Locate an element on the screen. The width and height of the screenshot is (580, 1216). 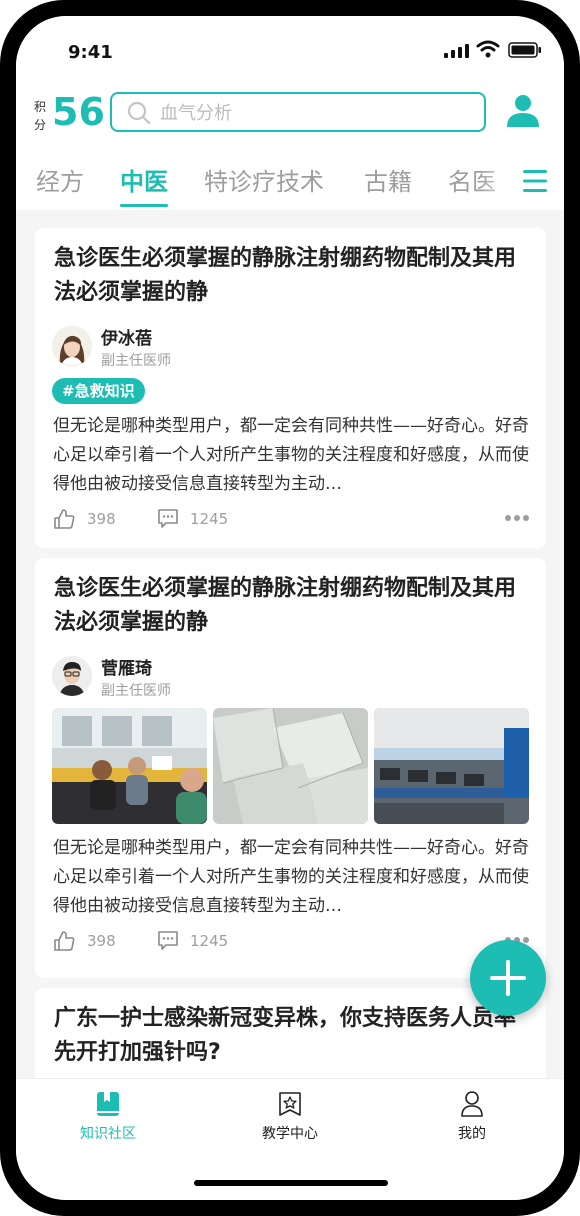
user-profile-icon is located at coordinates (523, 111).